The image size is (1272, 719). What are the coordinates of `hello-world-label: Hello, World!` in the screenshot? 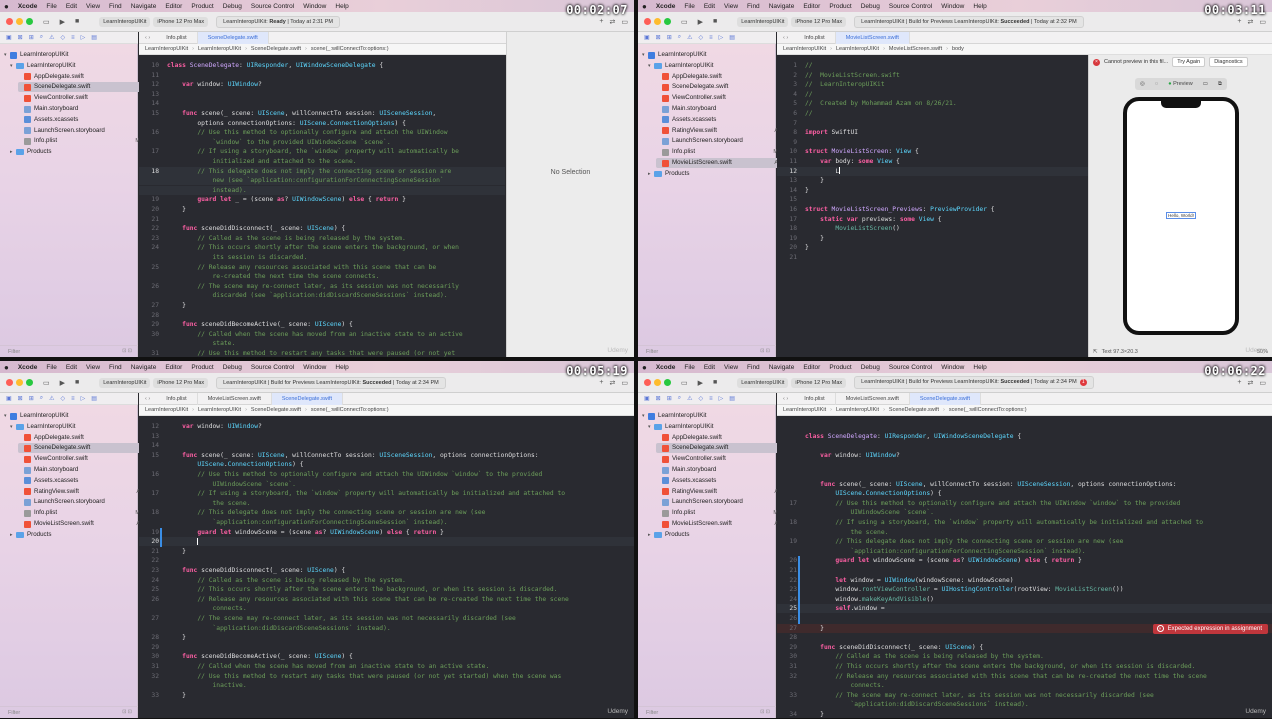 It's located at (1181, 215).